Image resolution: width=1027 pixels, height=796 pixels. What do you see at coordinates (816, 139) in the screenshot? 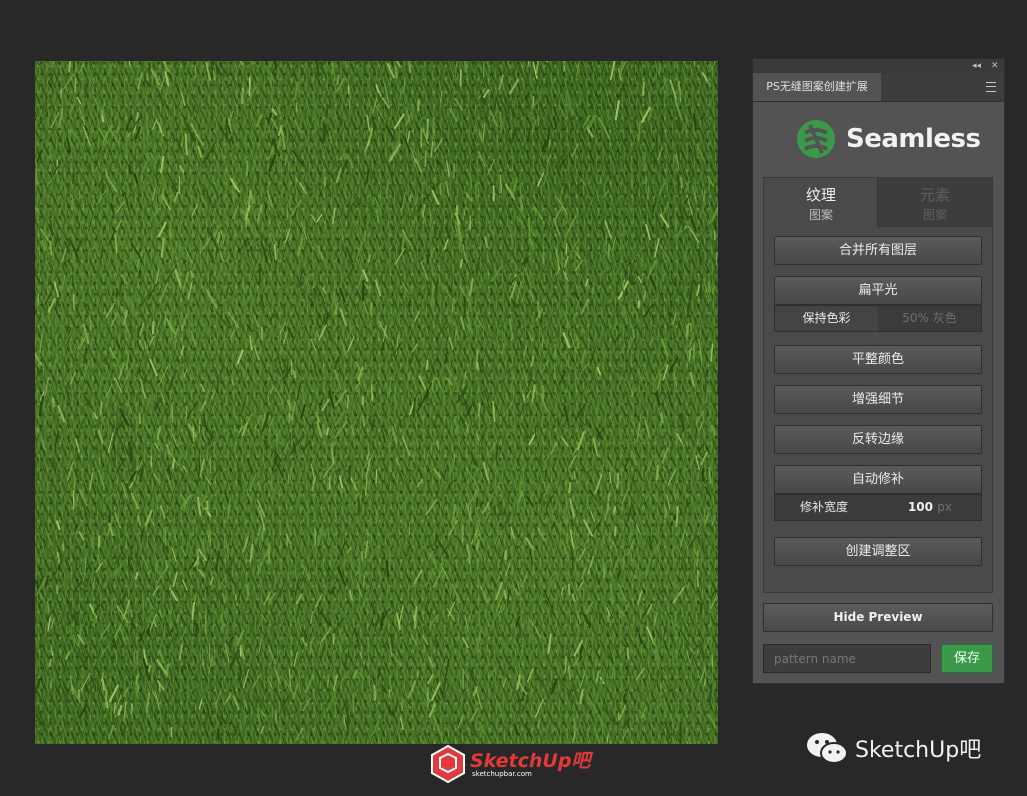
I see `seamless-logo-icon` at bounding box center [816, 139].